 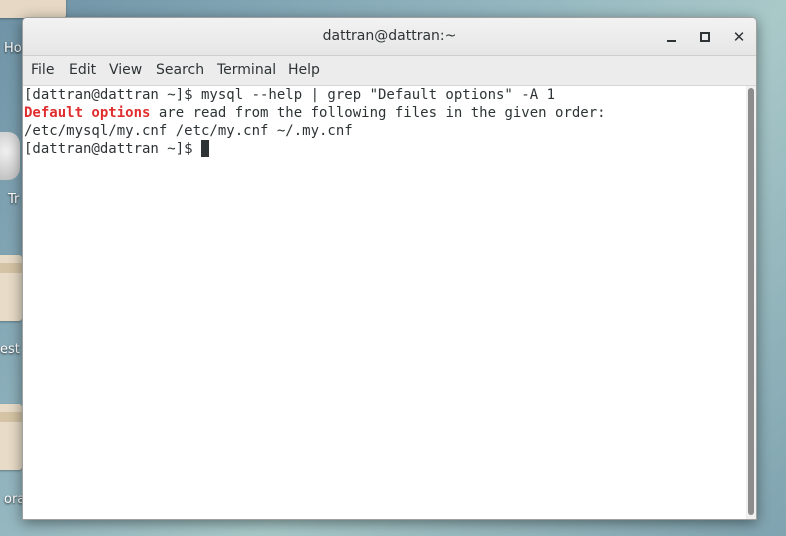 I want to click on grep-match-highlight: Default options, so click(x=87, y=113).